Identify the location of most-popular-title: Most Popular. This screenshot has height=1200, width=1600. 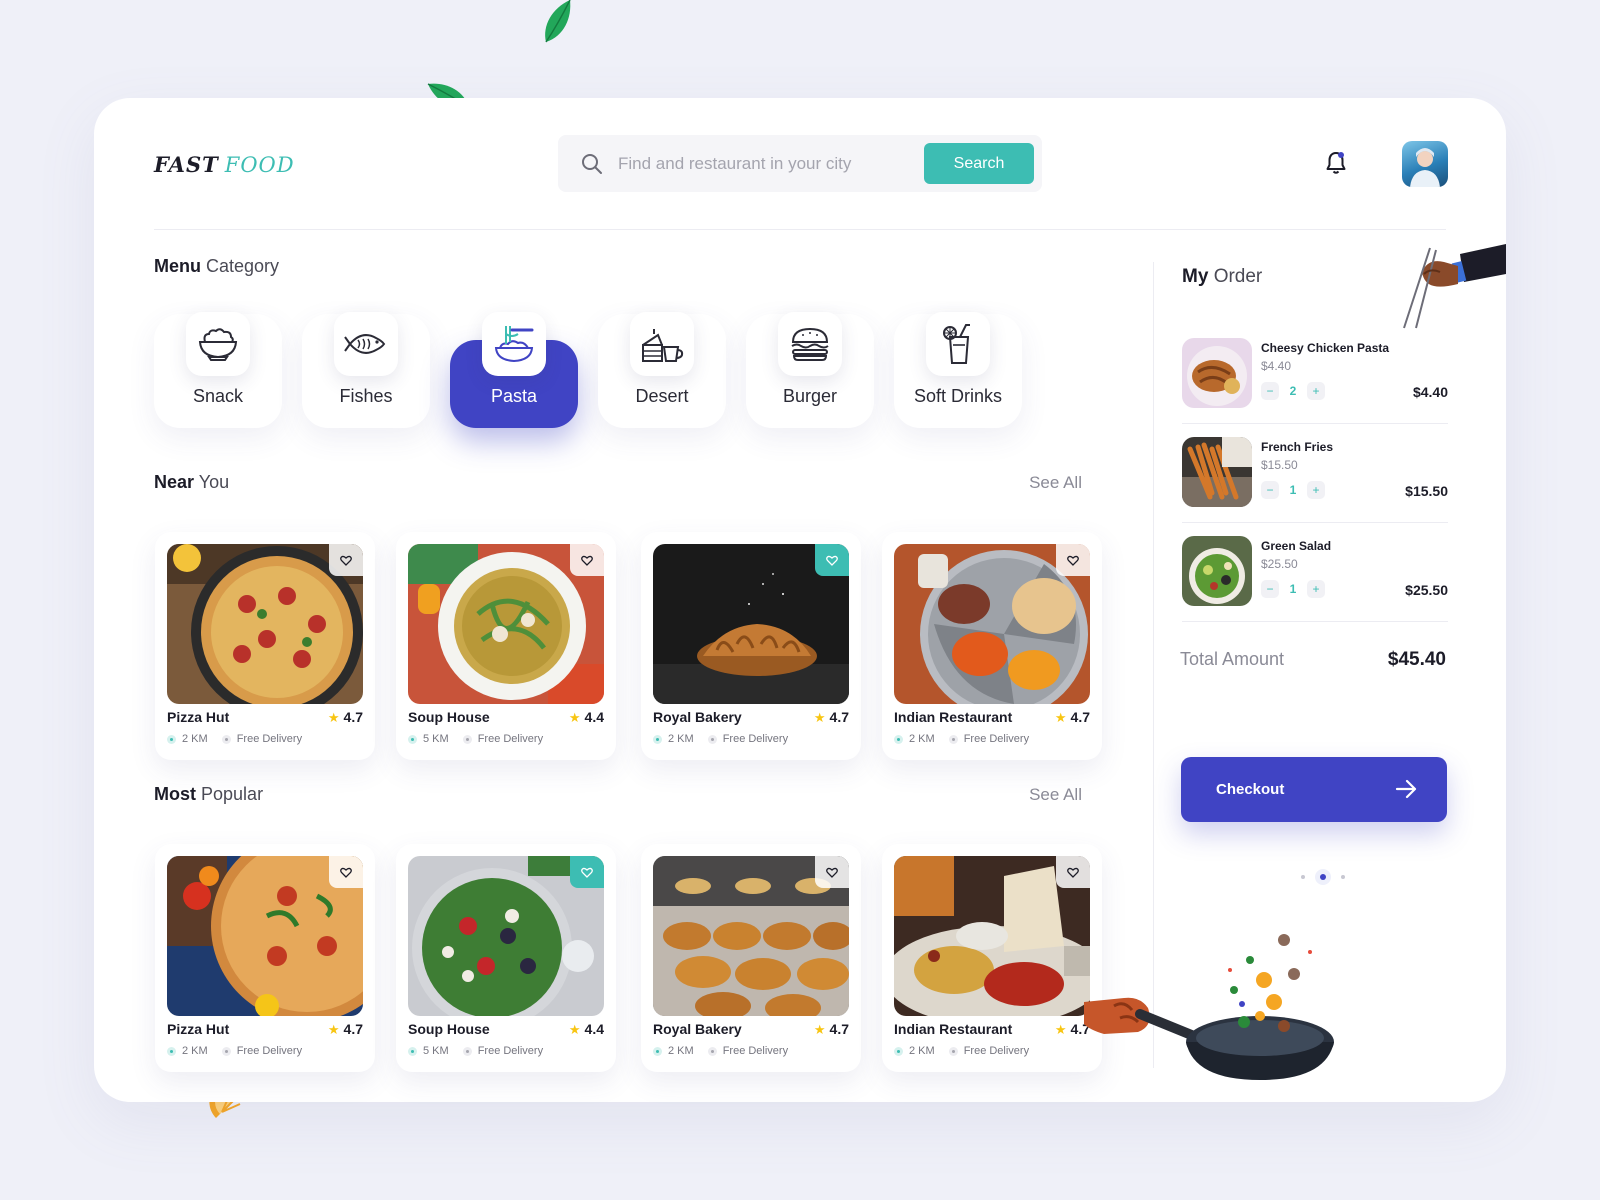
(208, 794).